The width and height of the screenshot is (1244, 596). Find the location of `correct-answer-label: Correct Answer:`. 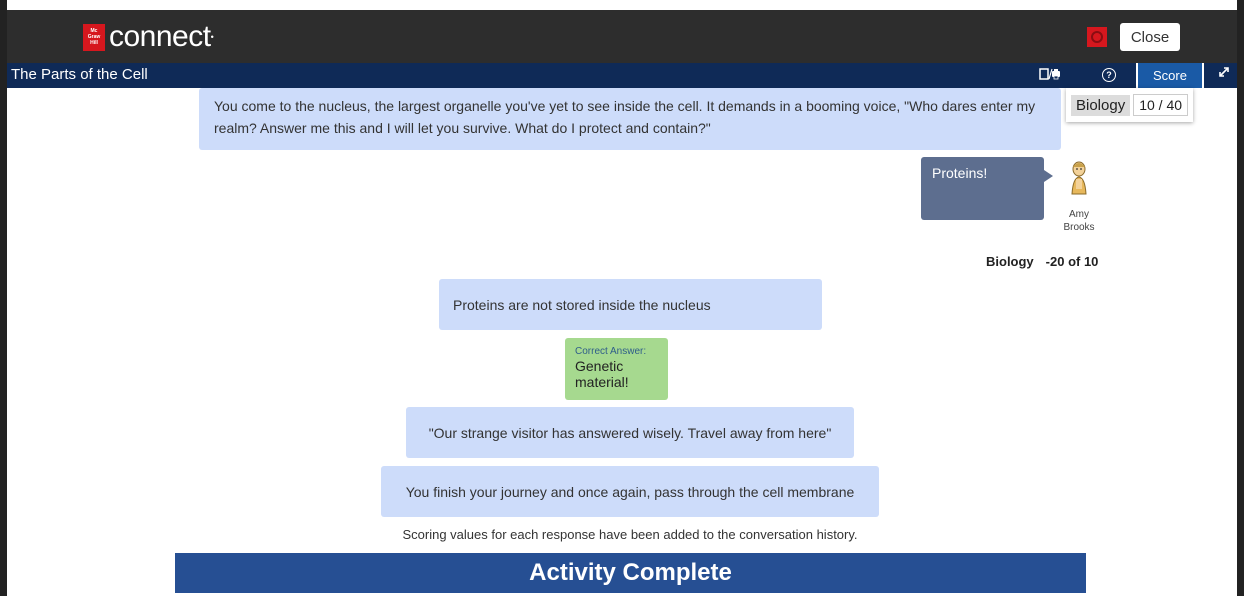

correct-answer-label: Correct Answer: is located at coordinates (611, 351).